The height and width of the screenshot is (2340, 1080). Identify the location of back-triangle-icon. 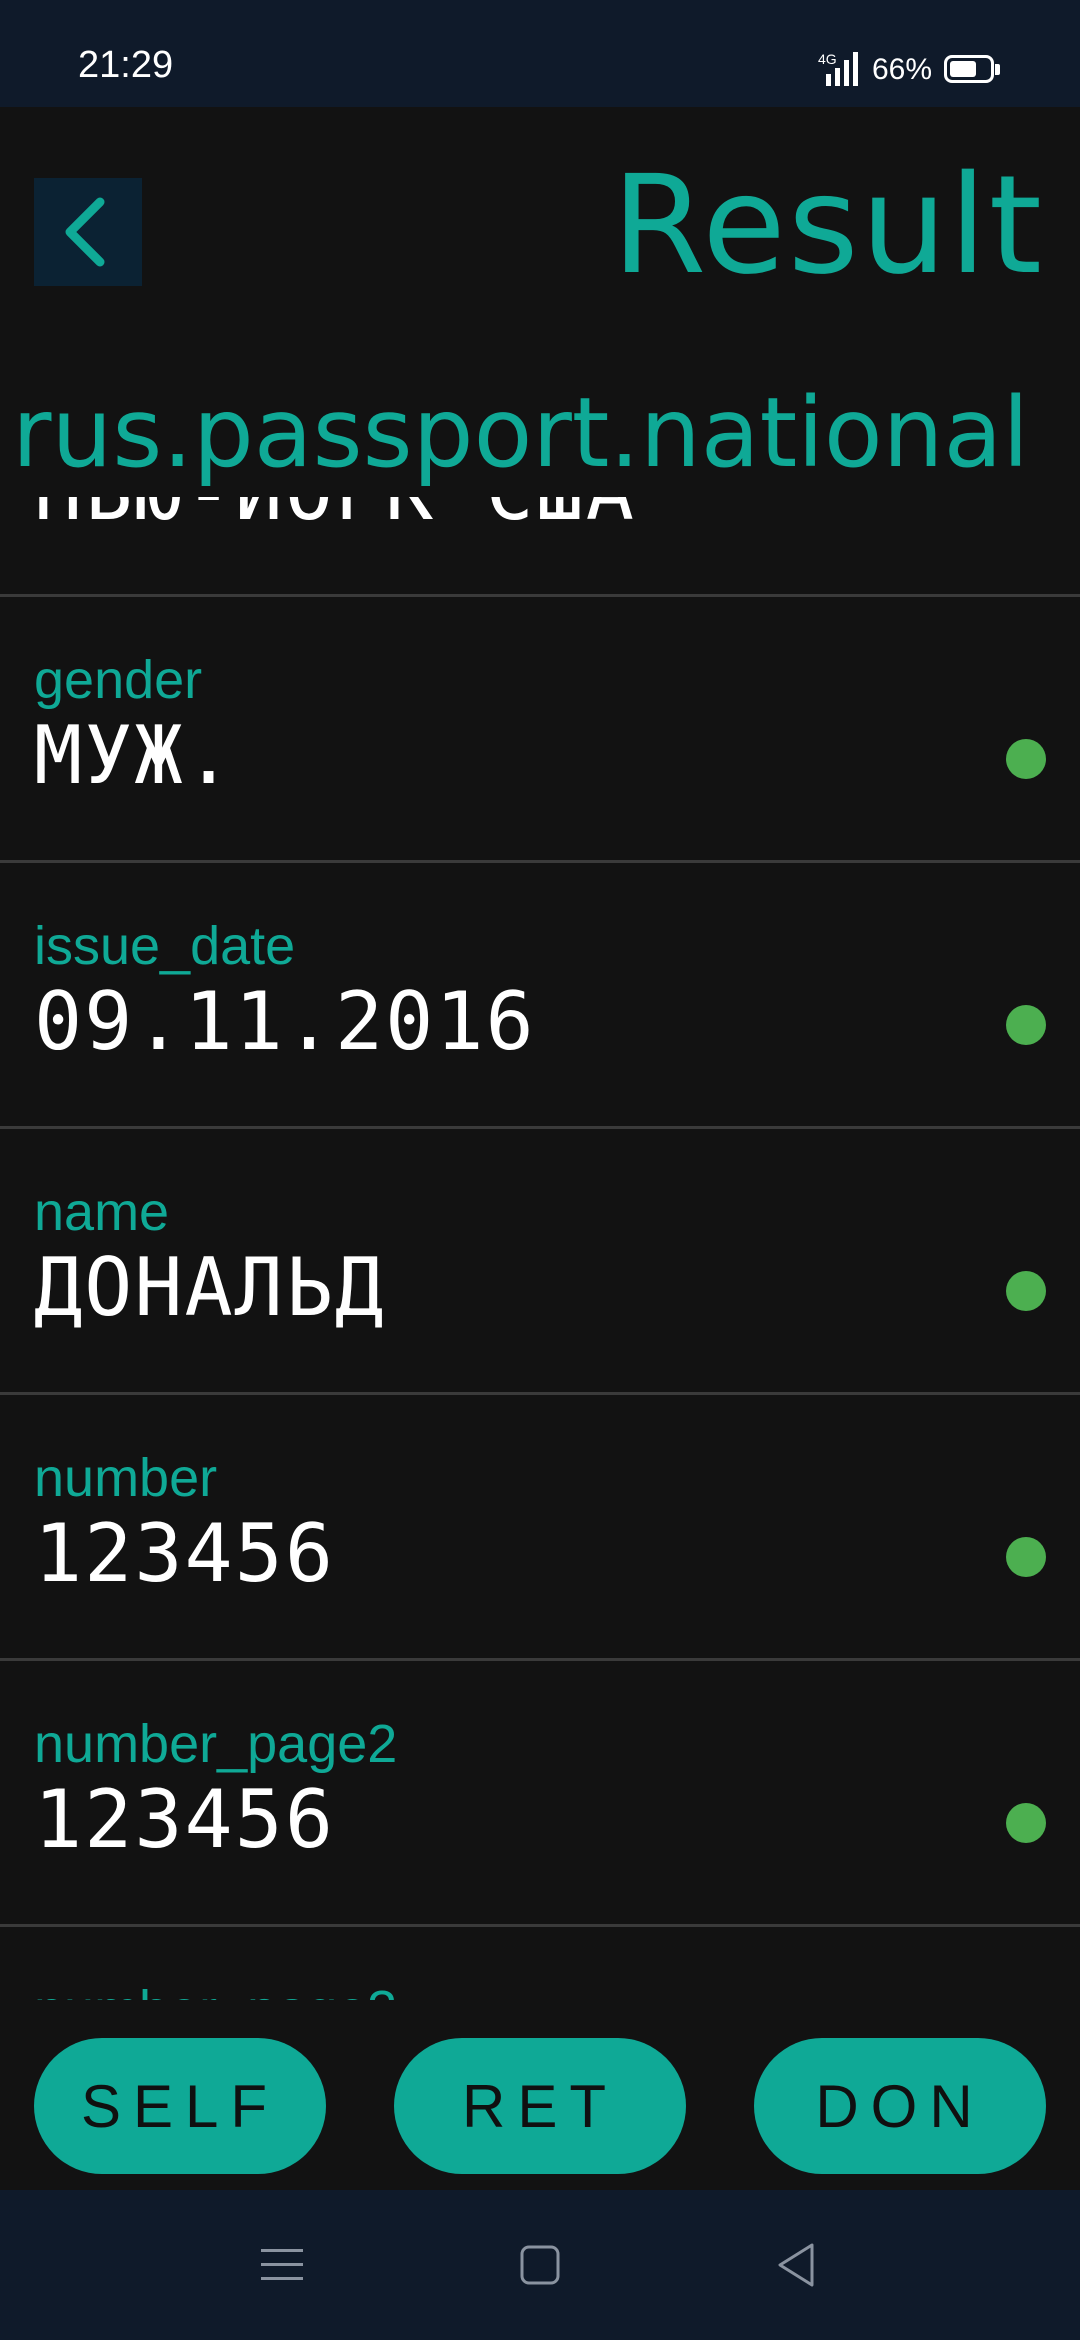
(796, 2265).